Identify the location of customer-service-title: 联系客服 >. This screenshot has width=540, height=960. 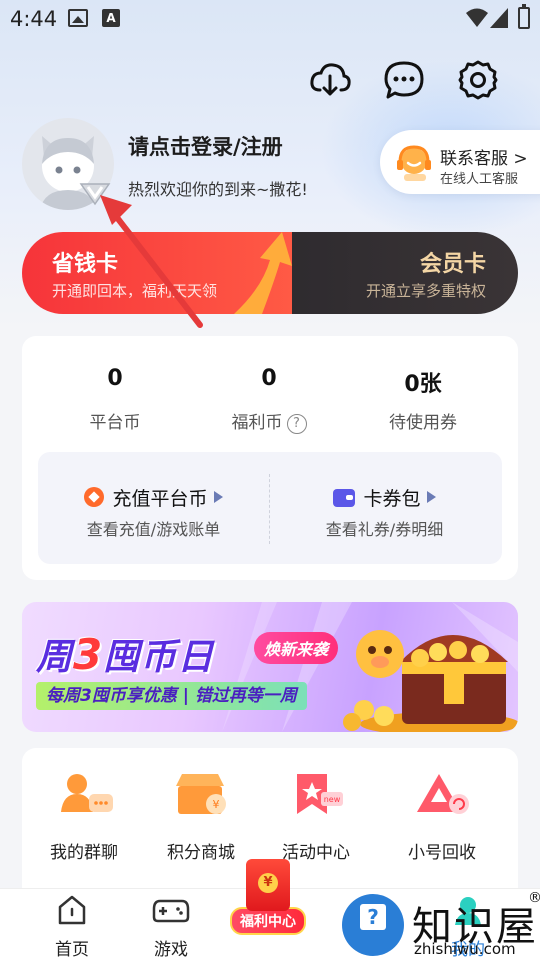
(484, 159).